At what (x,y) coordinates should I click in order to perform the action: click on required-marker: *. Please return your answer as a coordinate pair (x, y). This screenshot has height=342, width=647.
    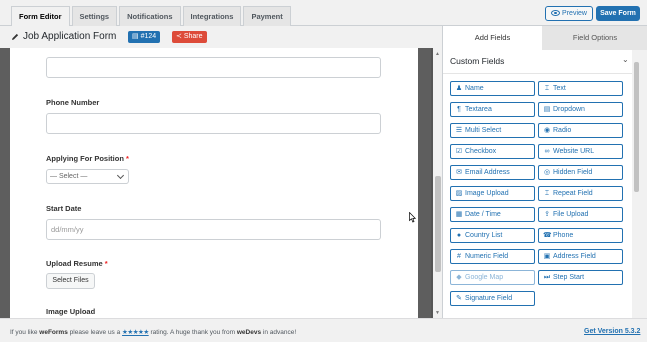
    Looking at the image, I should click on (127, 158).